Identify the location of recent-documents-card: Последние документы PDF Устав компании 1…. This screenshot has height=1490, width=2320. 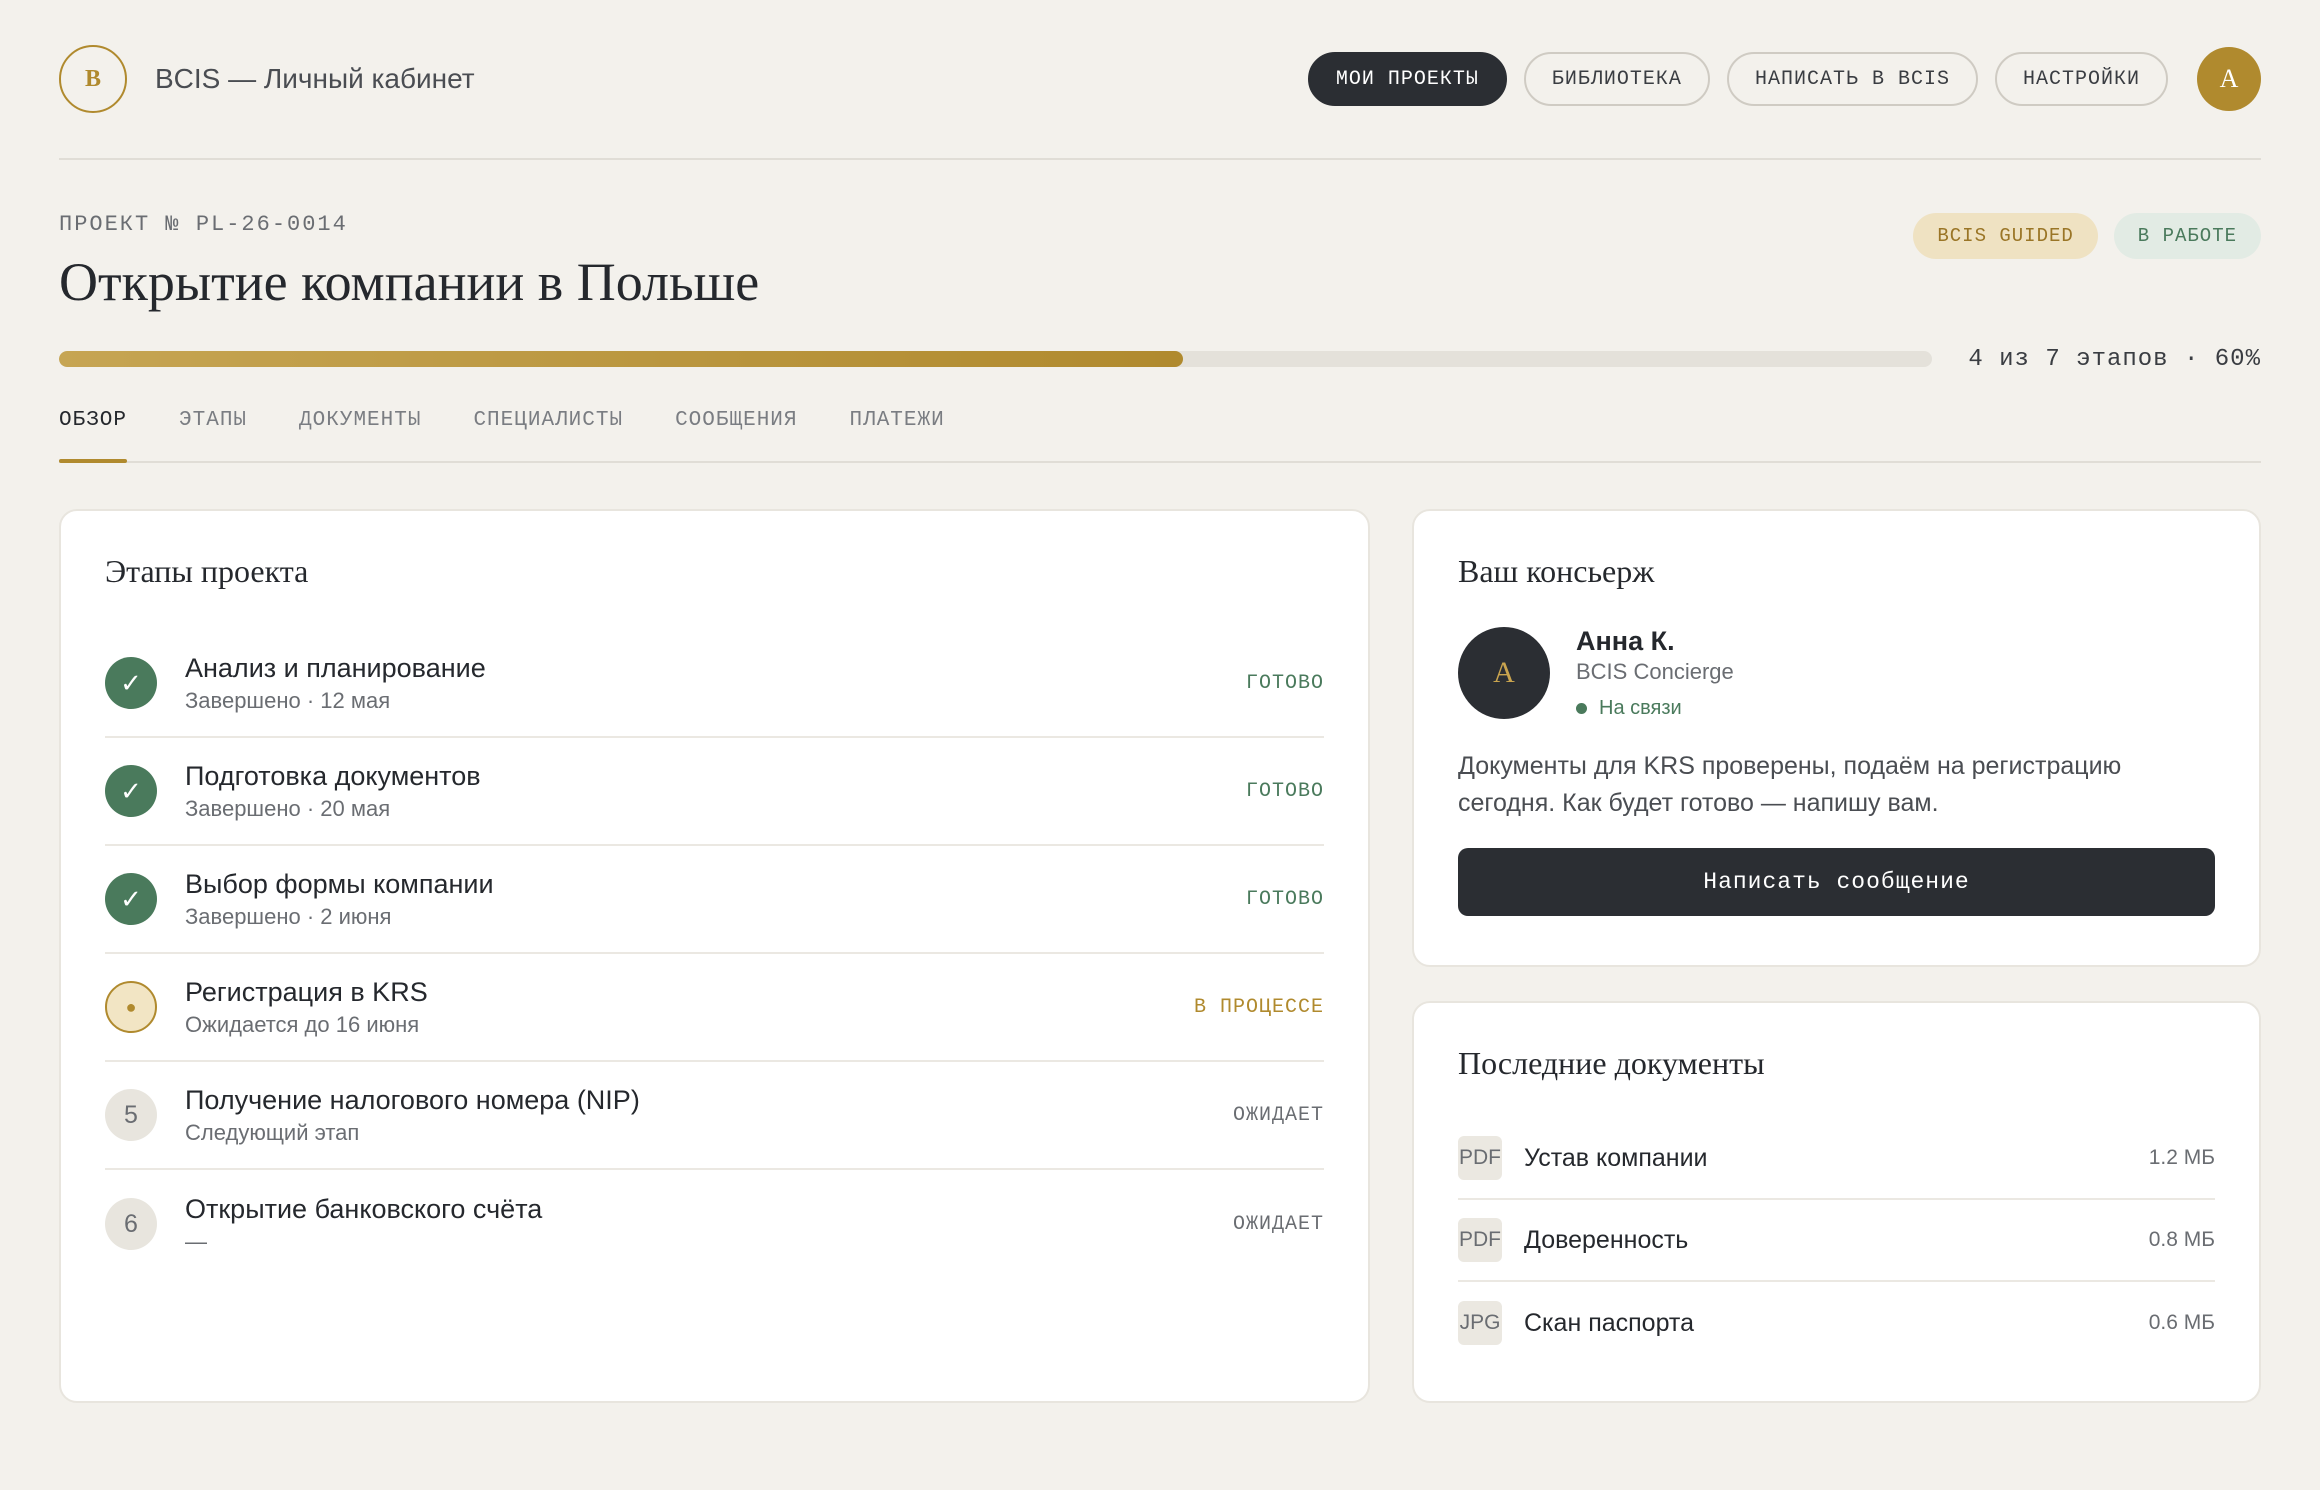
(1836, 1202).